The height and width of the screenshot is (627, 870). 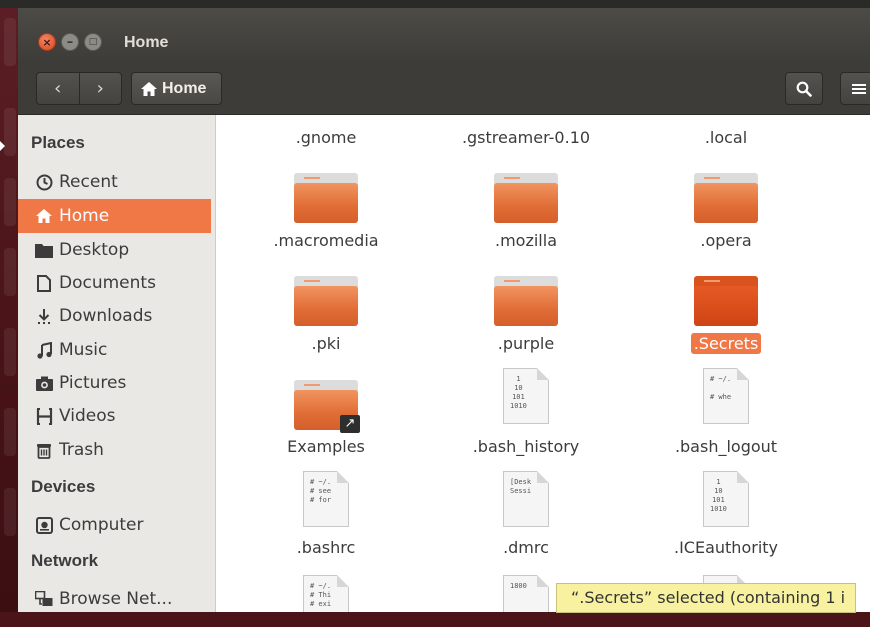 What do you see at coordinates (526, 547) in the screenshot?
I see `file-name: .dmrc` at bounding box center [526, 547].